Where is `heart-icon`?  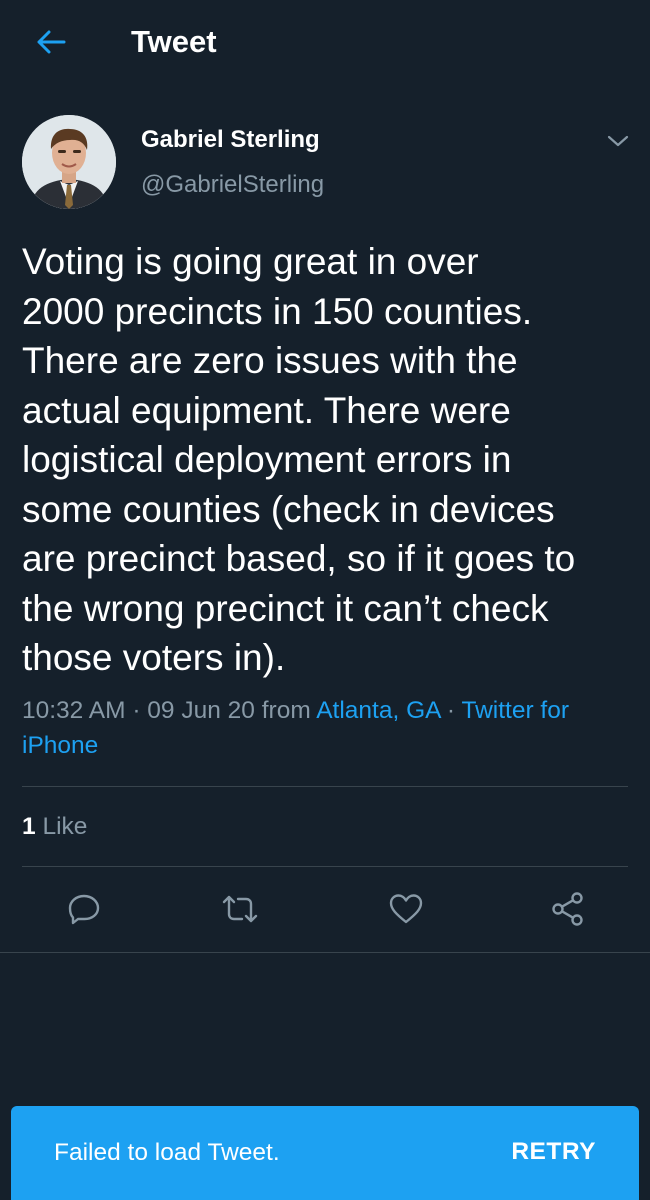 heart-icon is located at coordinates (406, 909).